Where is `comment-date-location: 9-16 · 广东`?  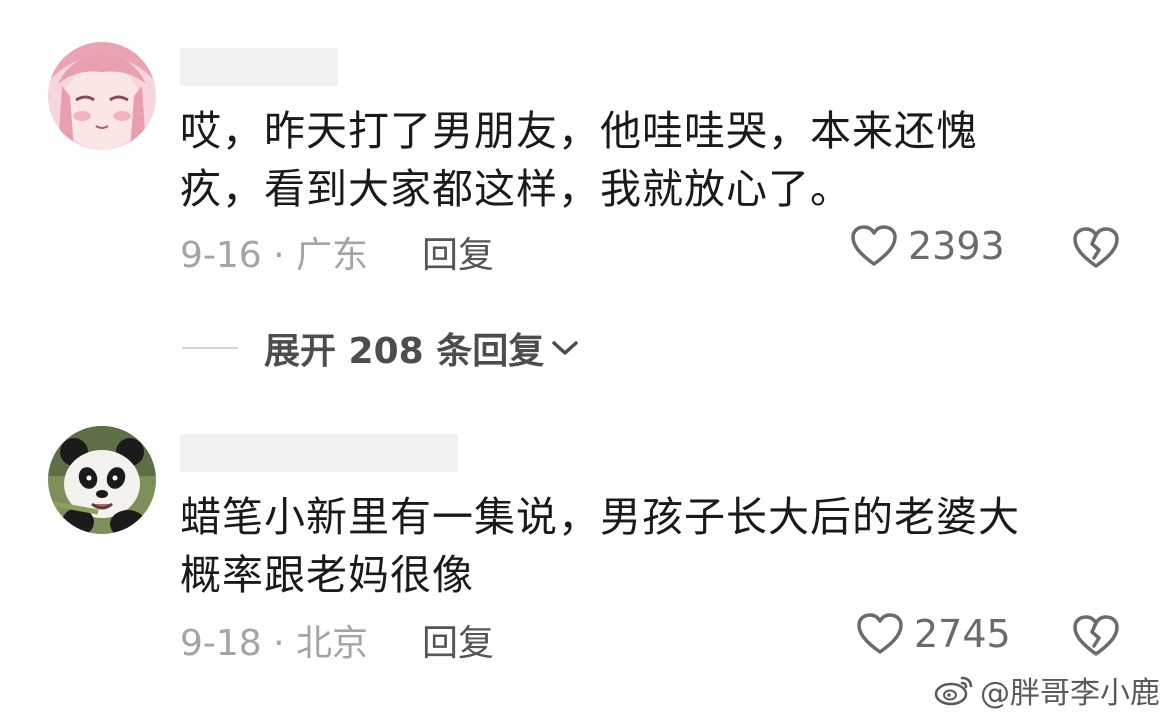
comment-date-location: 9-16 · 广东 is located at coordinates (274, 255).